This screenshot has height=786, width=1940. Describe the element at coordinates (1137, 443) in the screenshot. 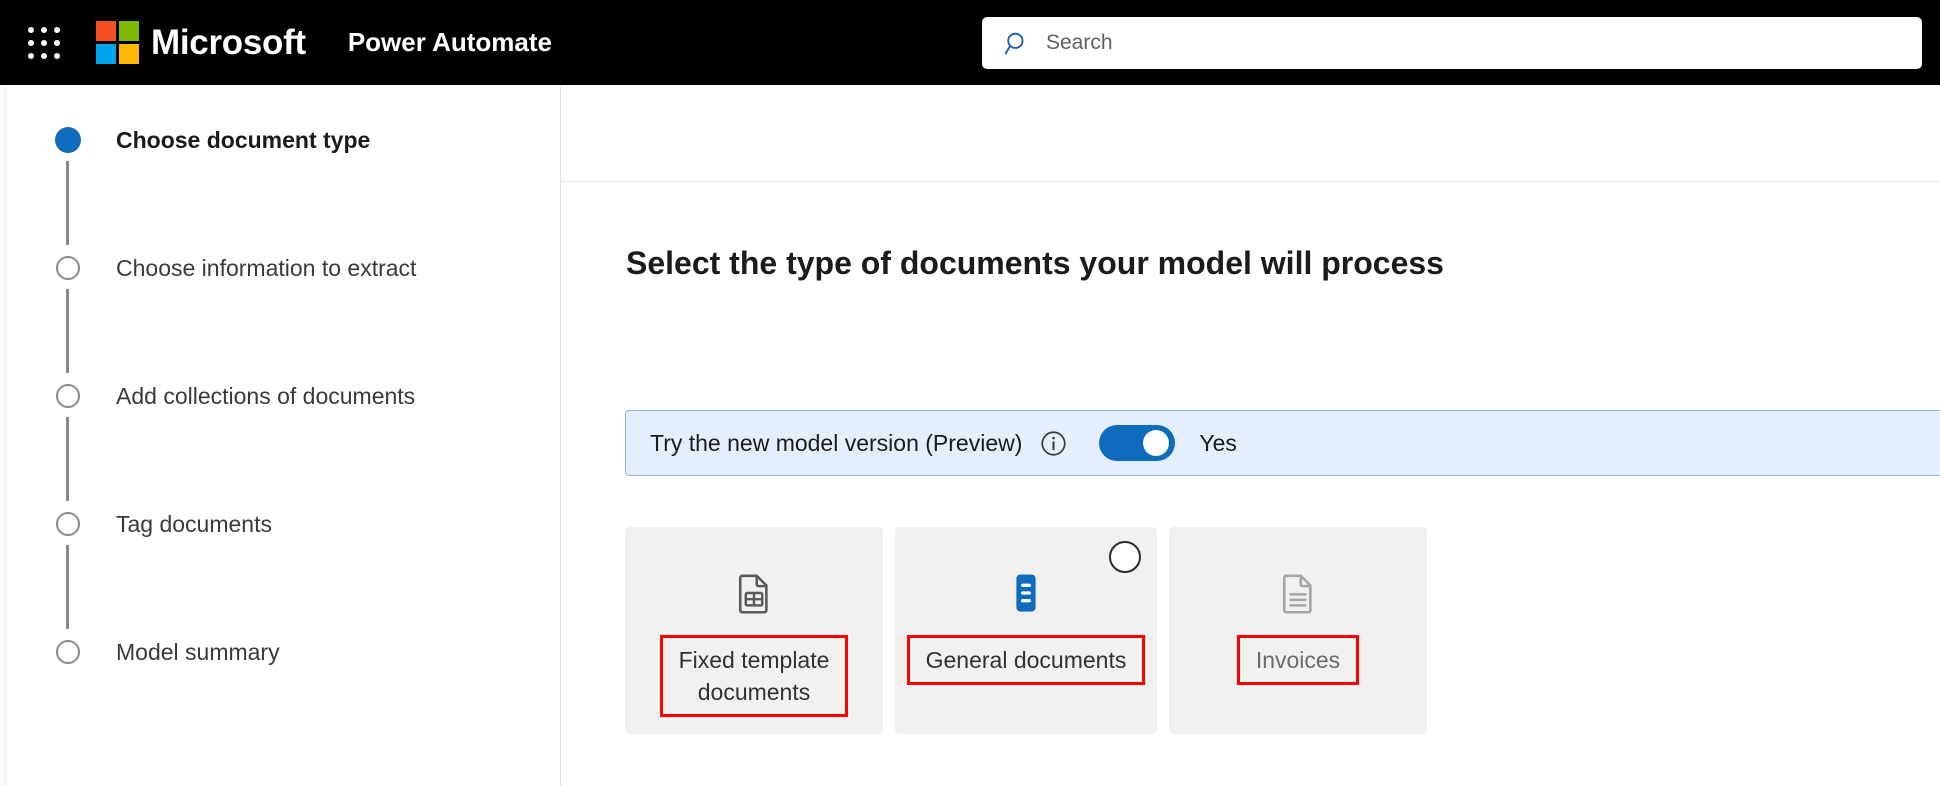

I see `preview-version-toggle` at that location.